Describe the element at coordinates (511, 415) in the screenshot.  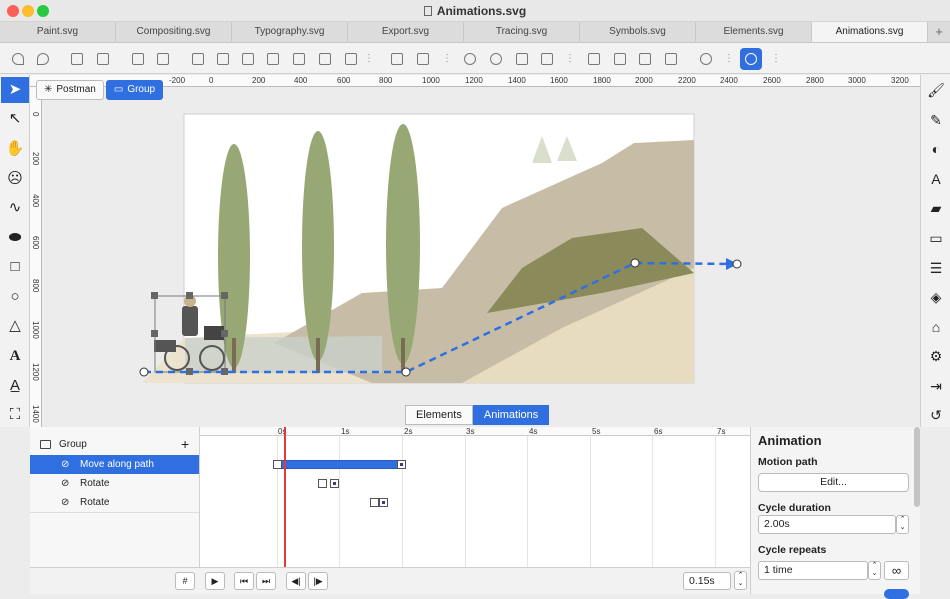
I see `tab-animations: Animations` at that location.